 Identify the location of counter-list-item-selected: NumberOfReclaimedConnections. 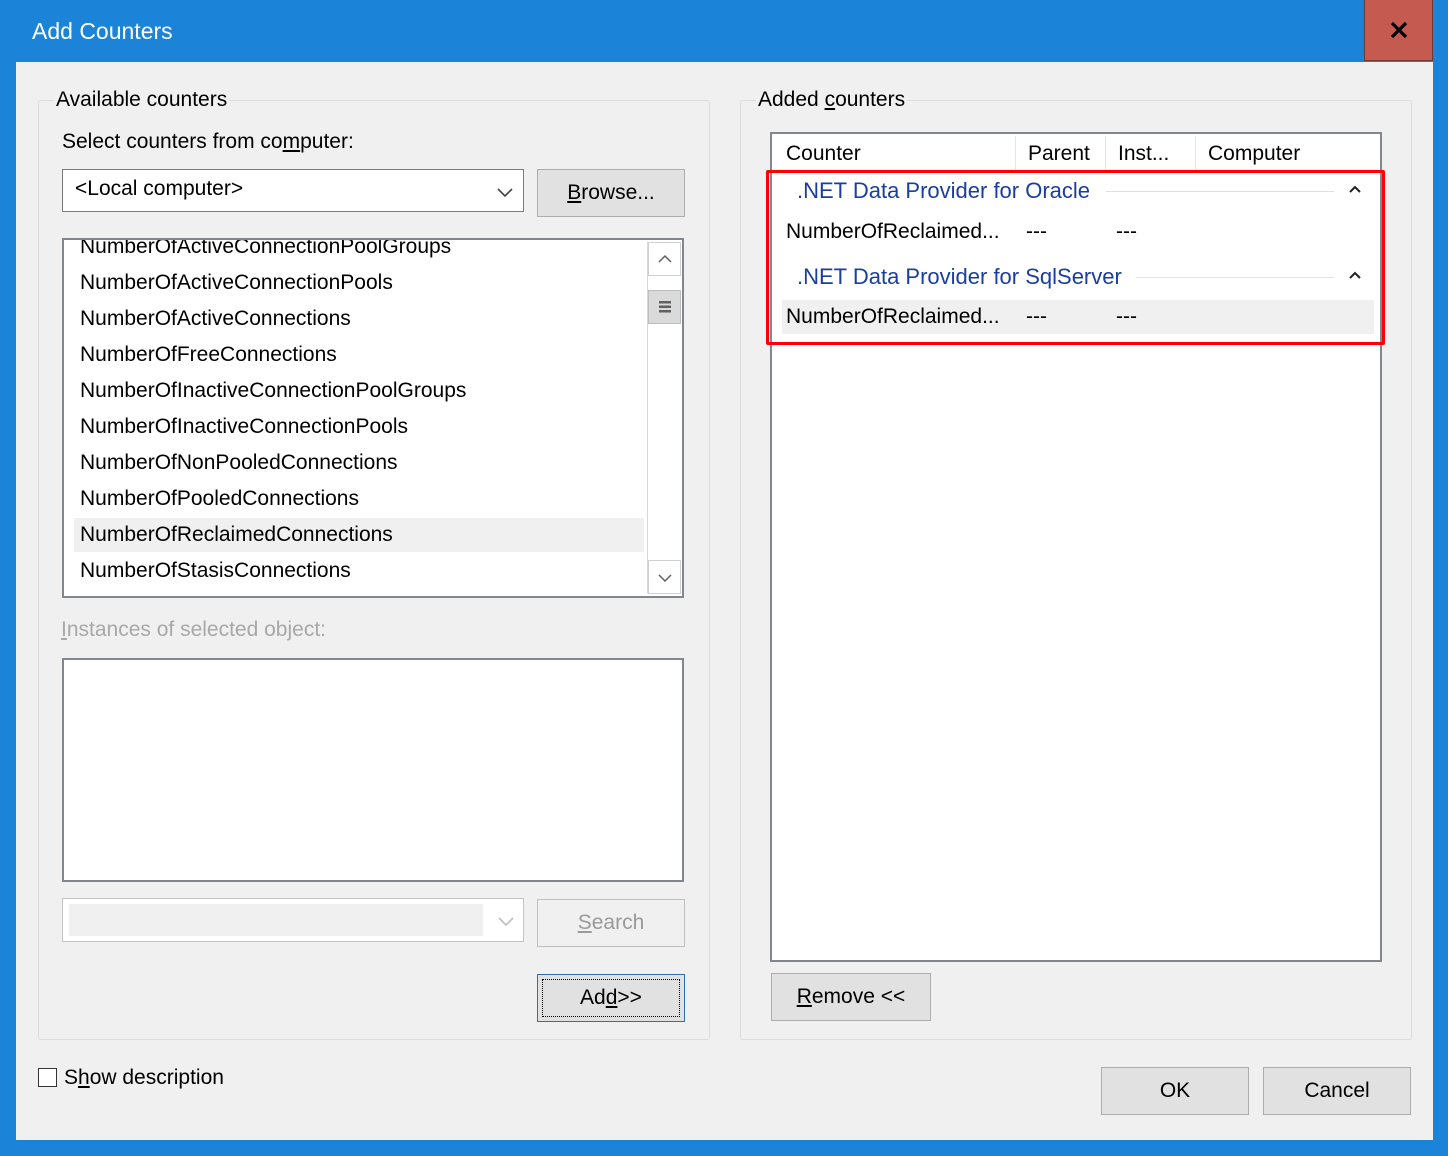
(359, 535).